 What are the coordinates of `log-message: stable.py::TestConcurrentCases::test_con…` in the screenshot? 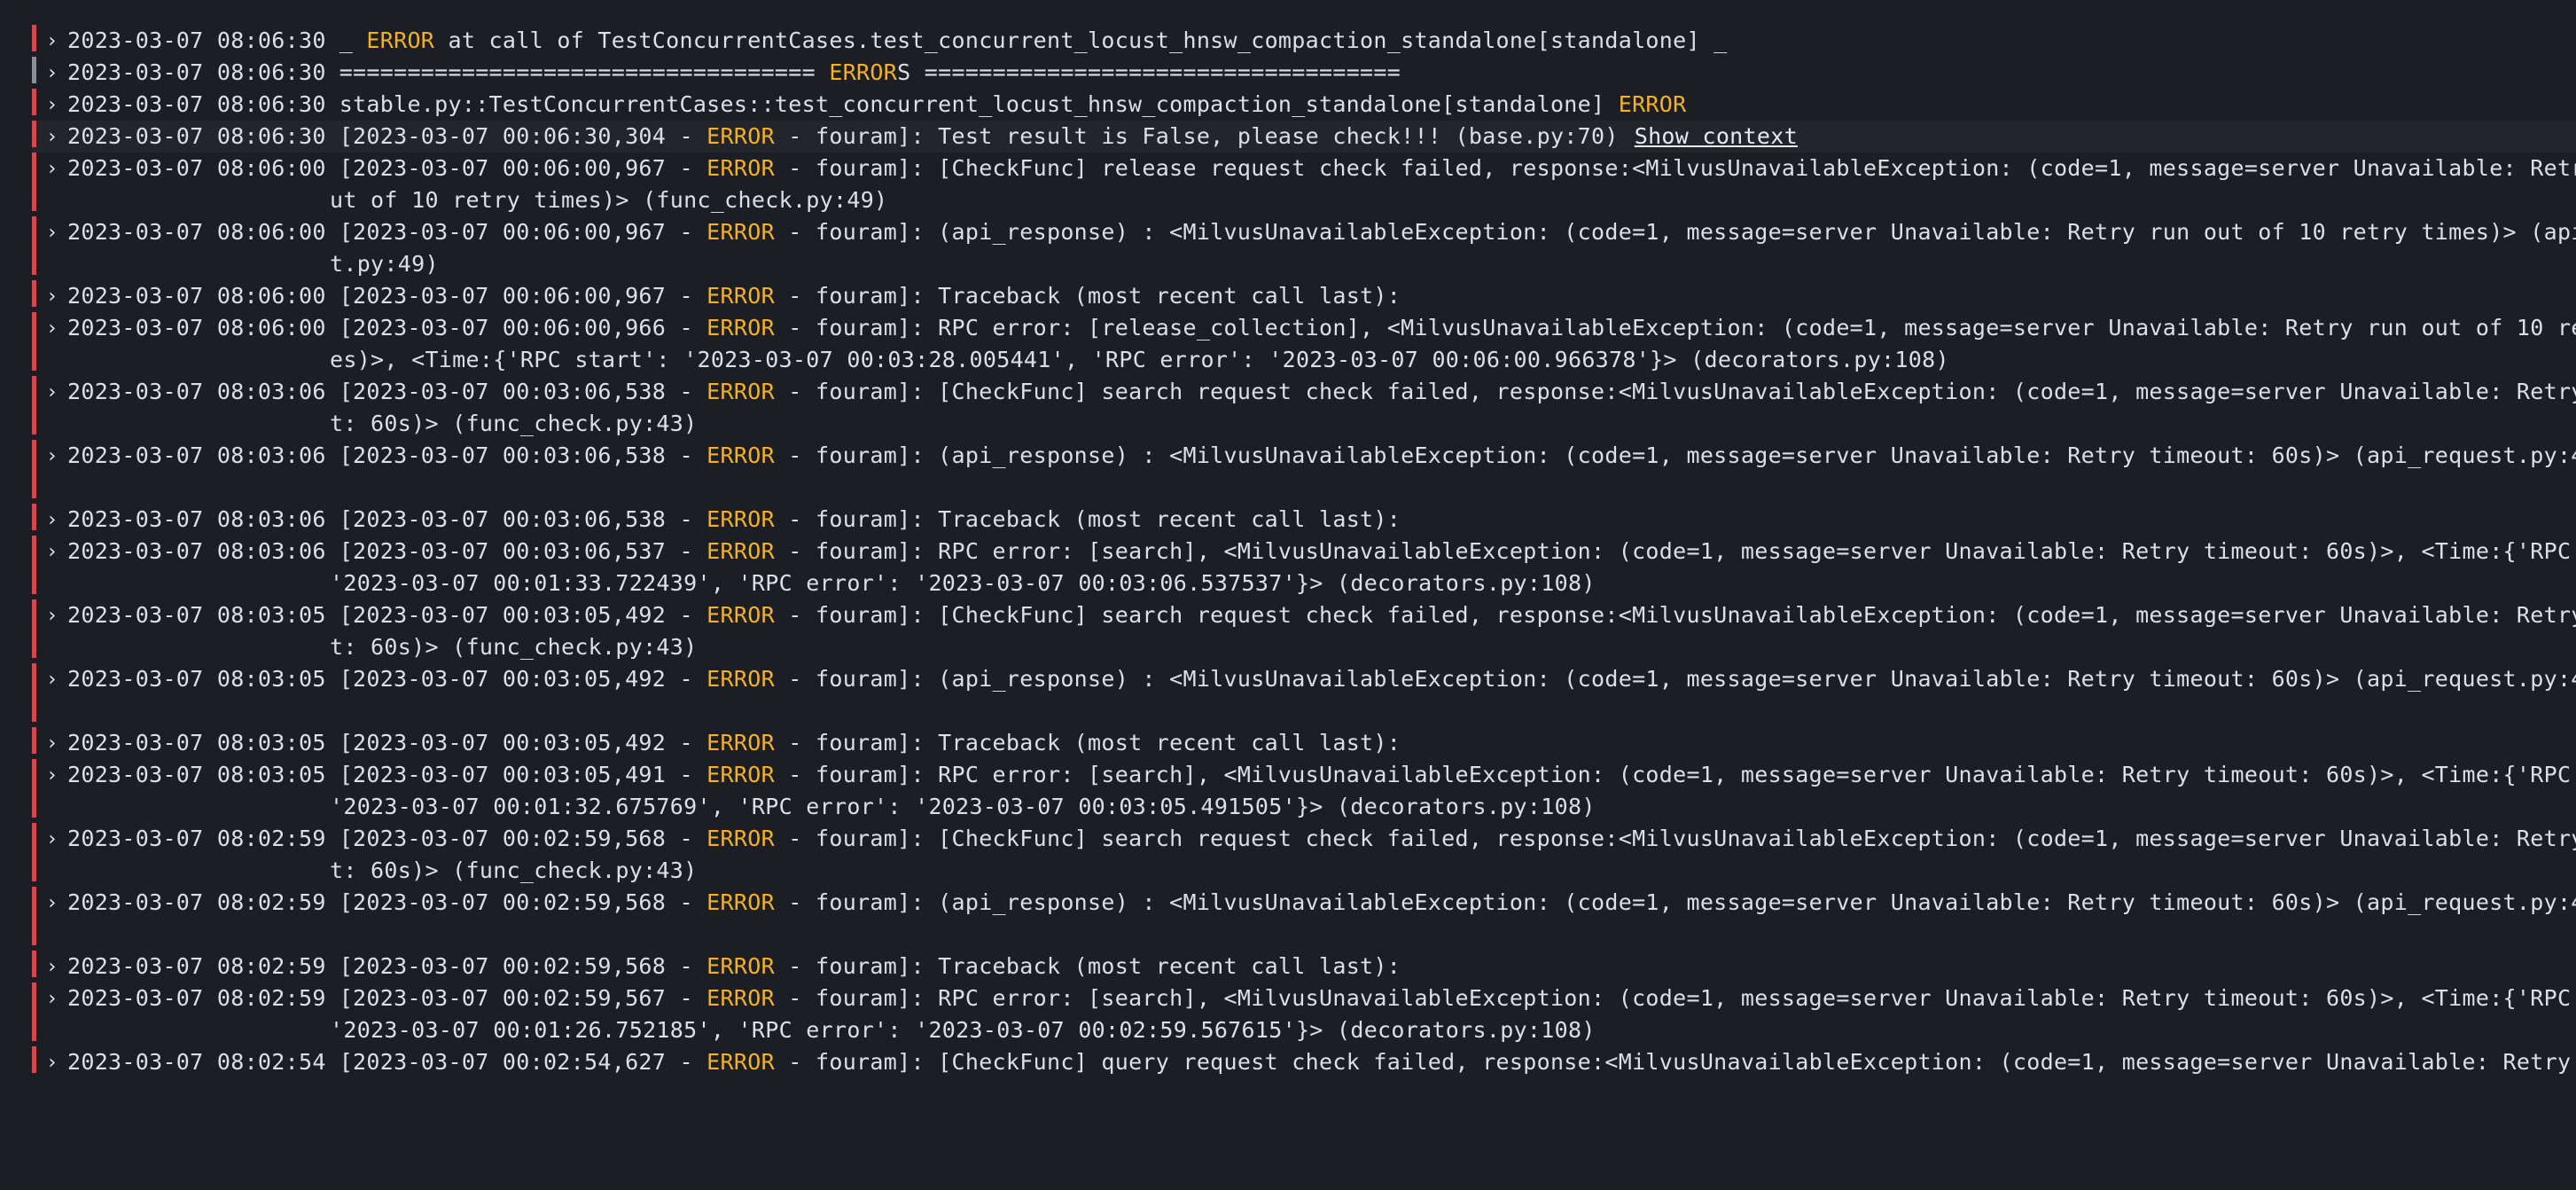 It's located at (979, 104).